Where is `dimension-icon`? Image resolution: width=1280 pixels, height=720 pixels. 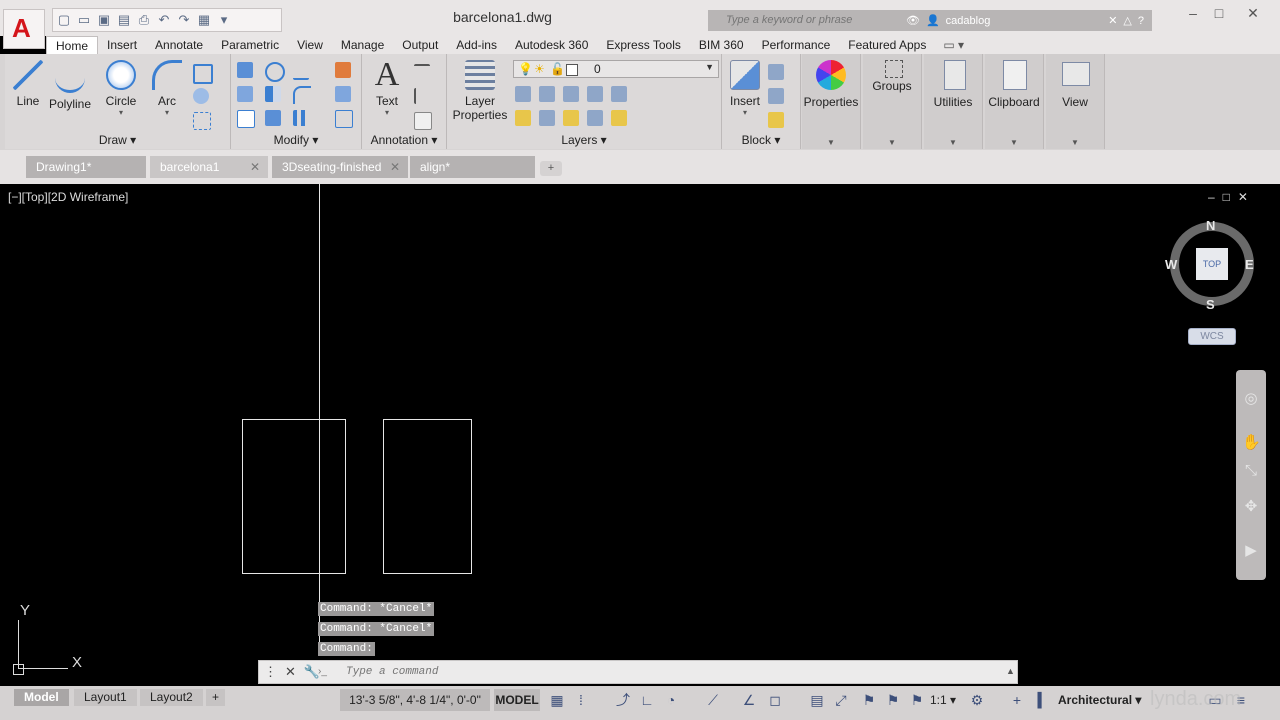
dimension-icon is located at coordinates (422, 73).